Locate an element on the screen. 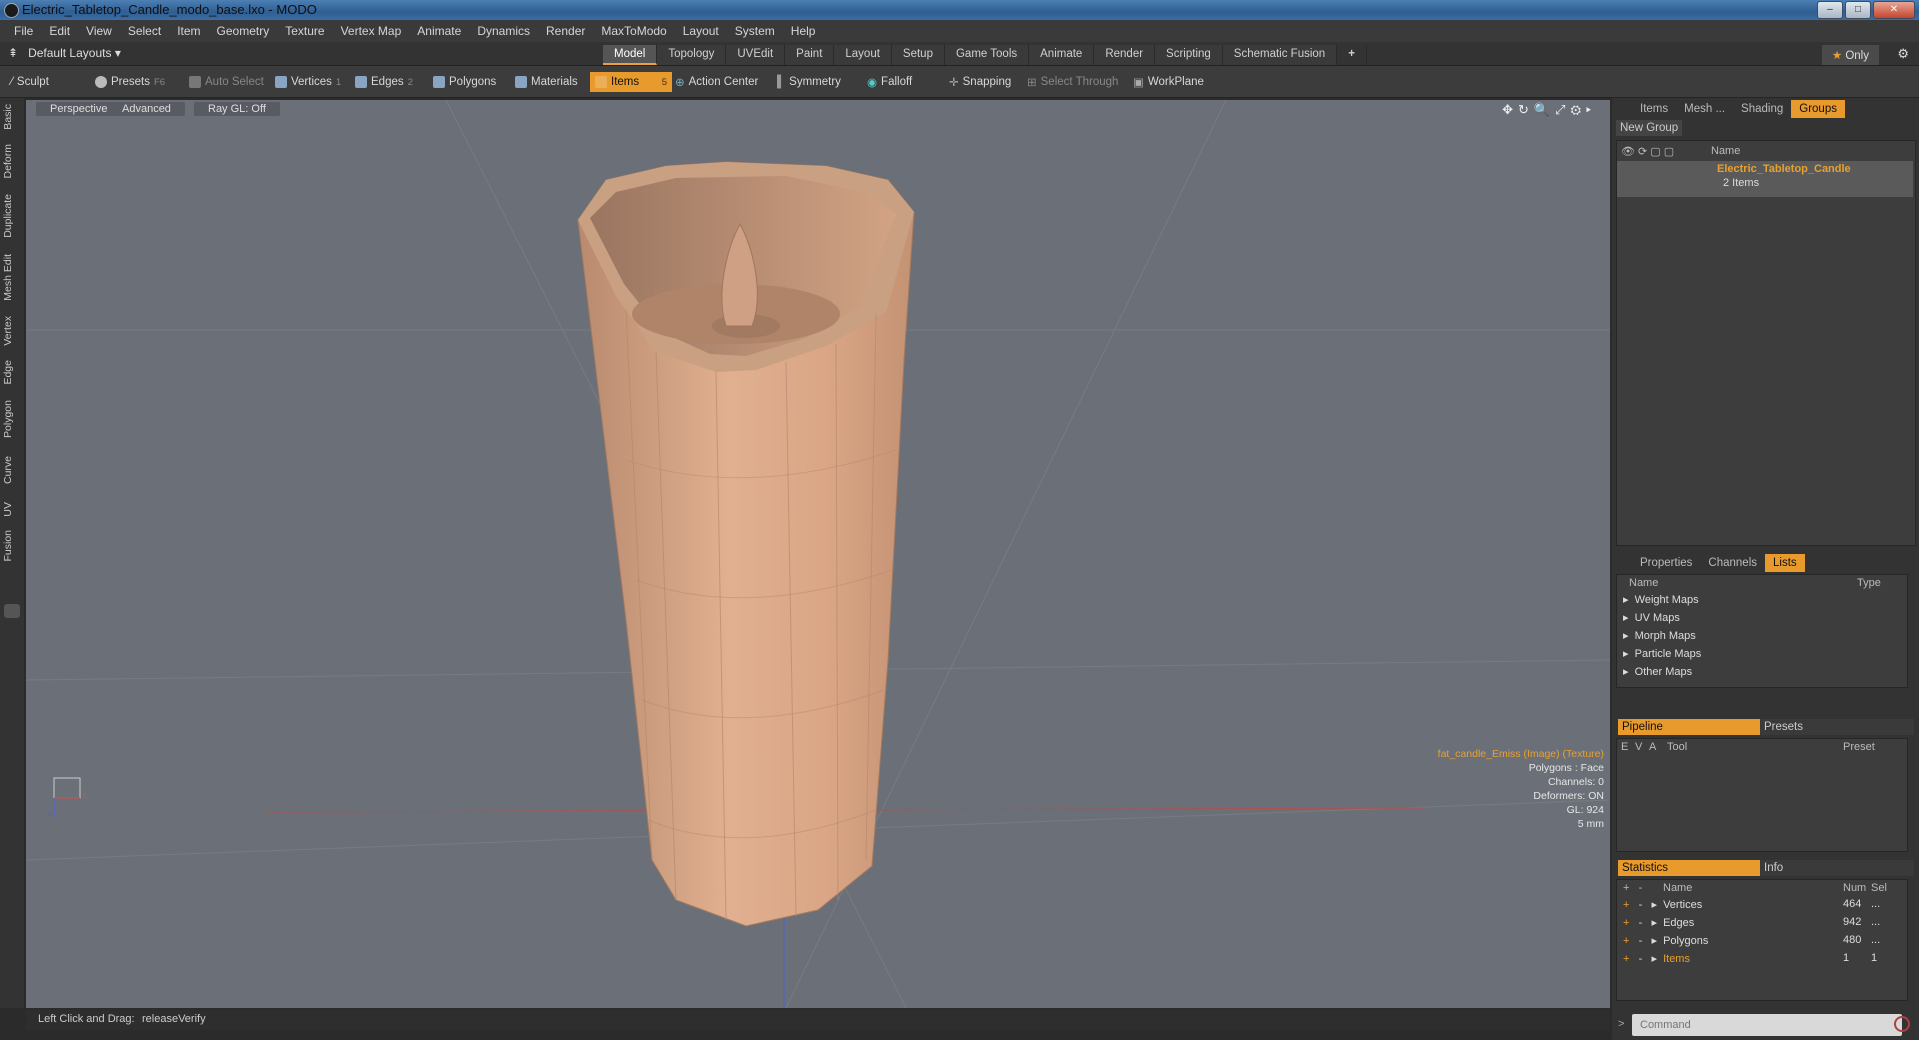 The height and width of the screenshot is (1040, 1919). menu-geometry: Geometry is located at coordinates (243, 31).